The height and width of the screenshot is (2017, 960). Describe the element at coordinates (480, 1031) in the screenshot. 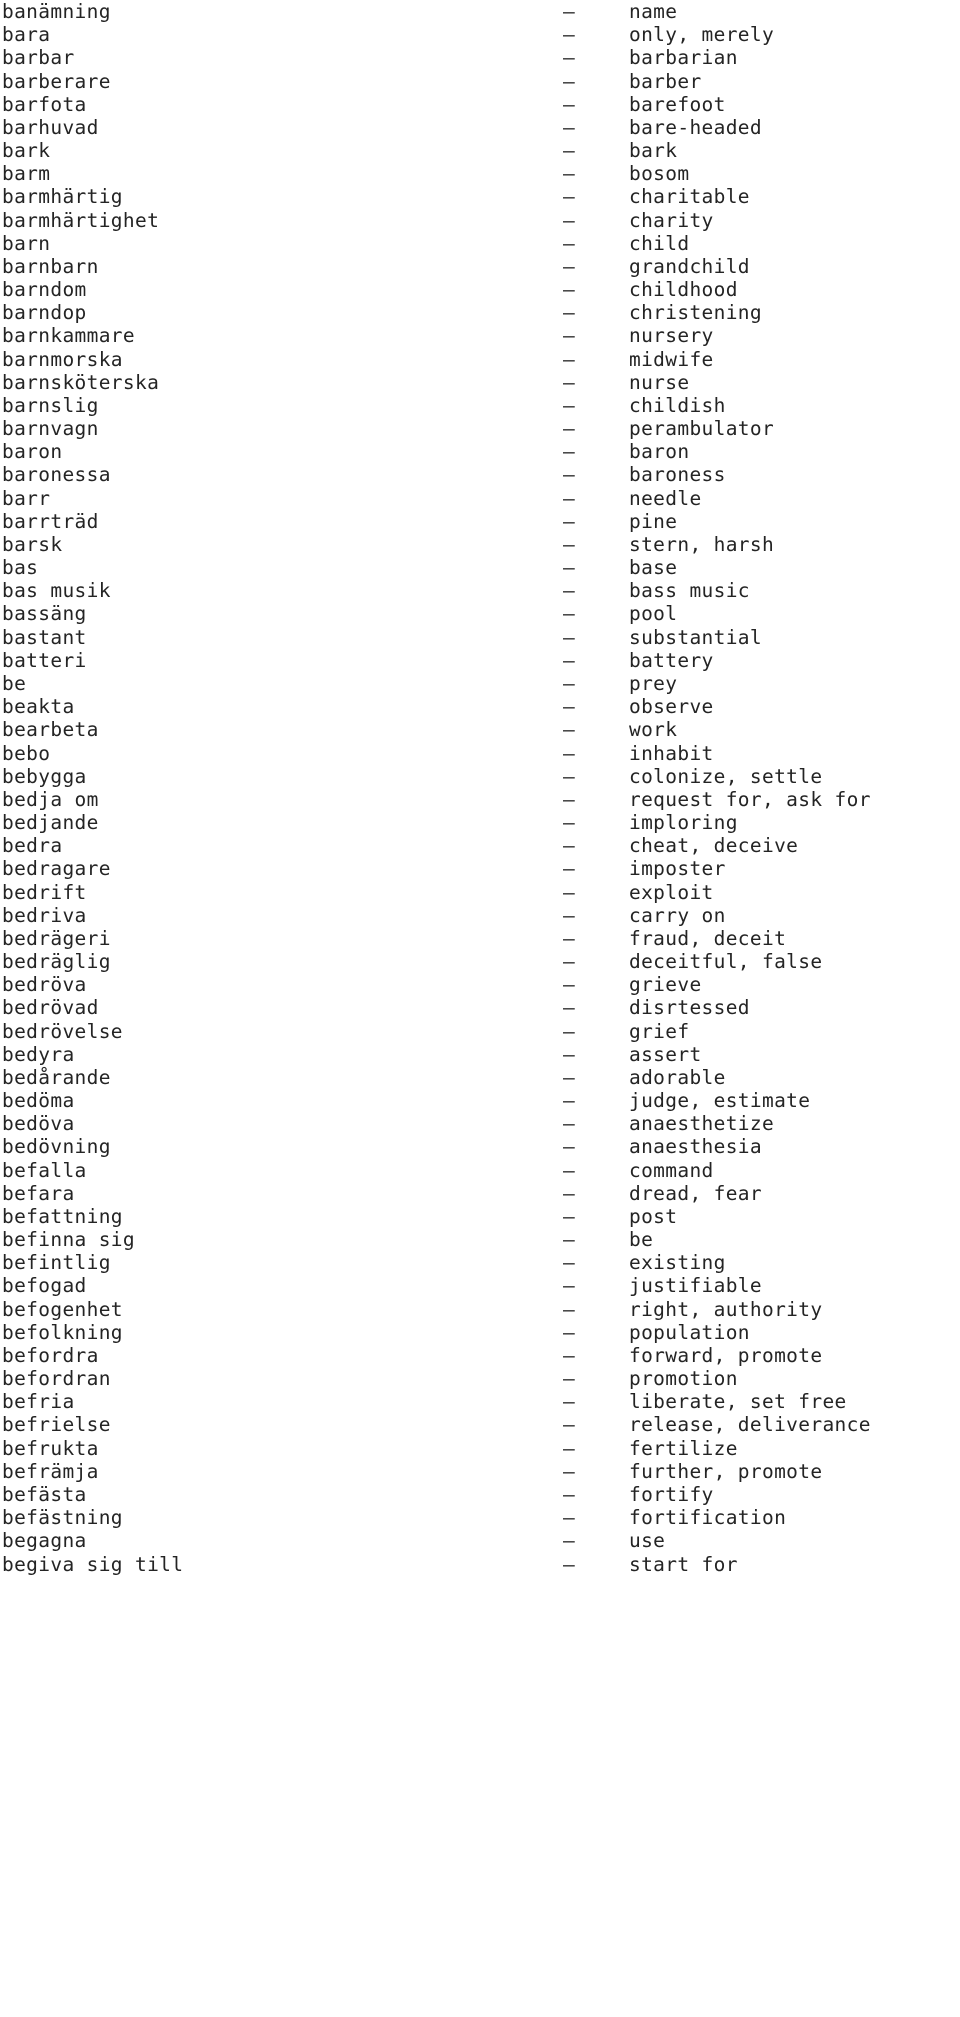

I see `dictionary-entry: bedrövelse – grief` at that location.